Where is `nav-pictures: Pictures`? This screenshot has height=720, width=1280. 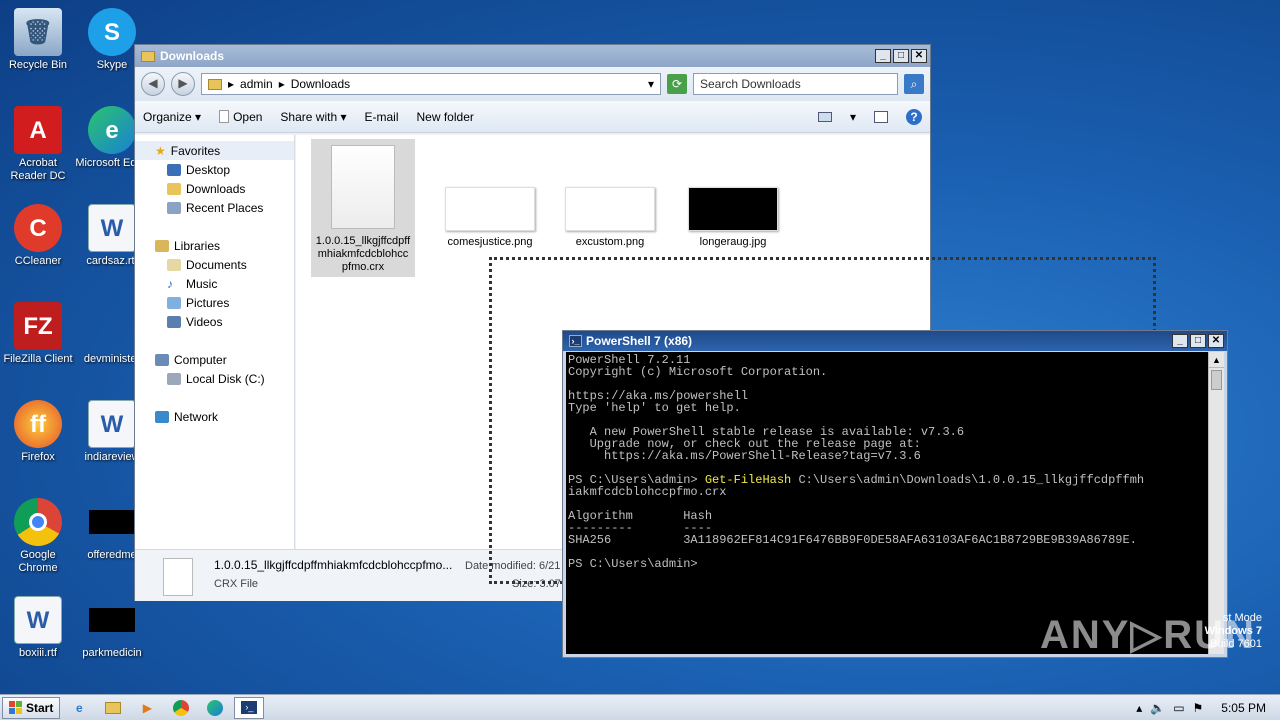
nav-pictures: Pictures is located at coordinates (214, 302).